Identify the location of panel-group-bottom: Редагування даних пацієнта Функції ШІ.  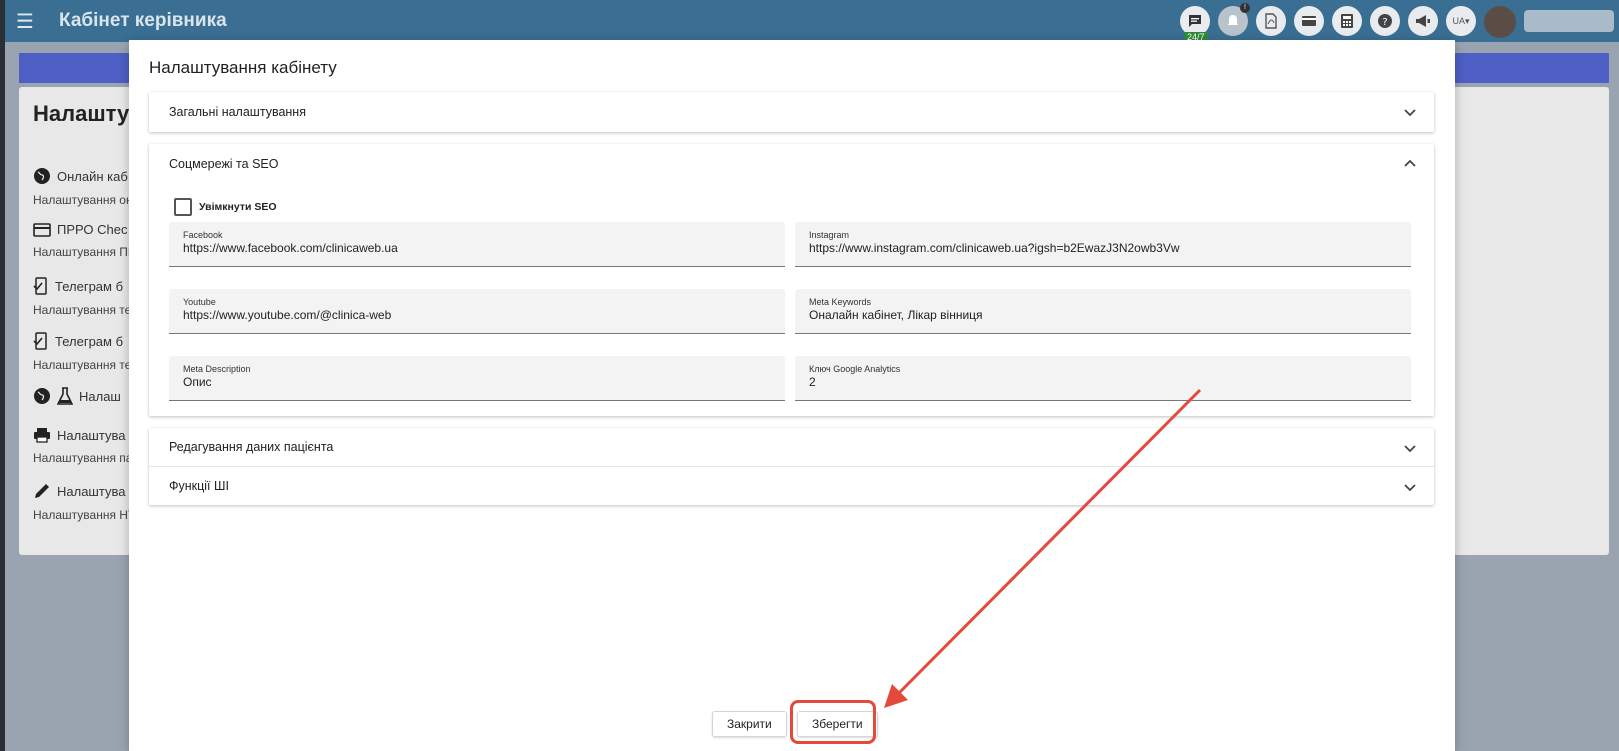
(791, 466).